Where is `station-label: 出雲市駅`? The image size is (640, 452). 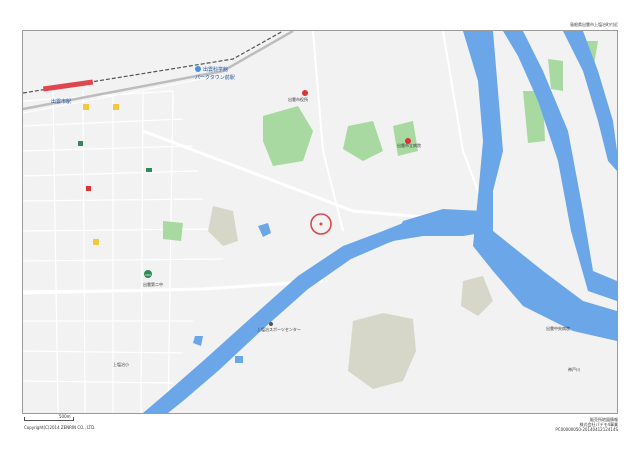 station-label: 出雲市駅 is located at coordinates (61, 101).